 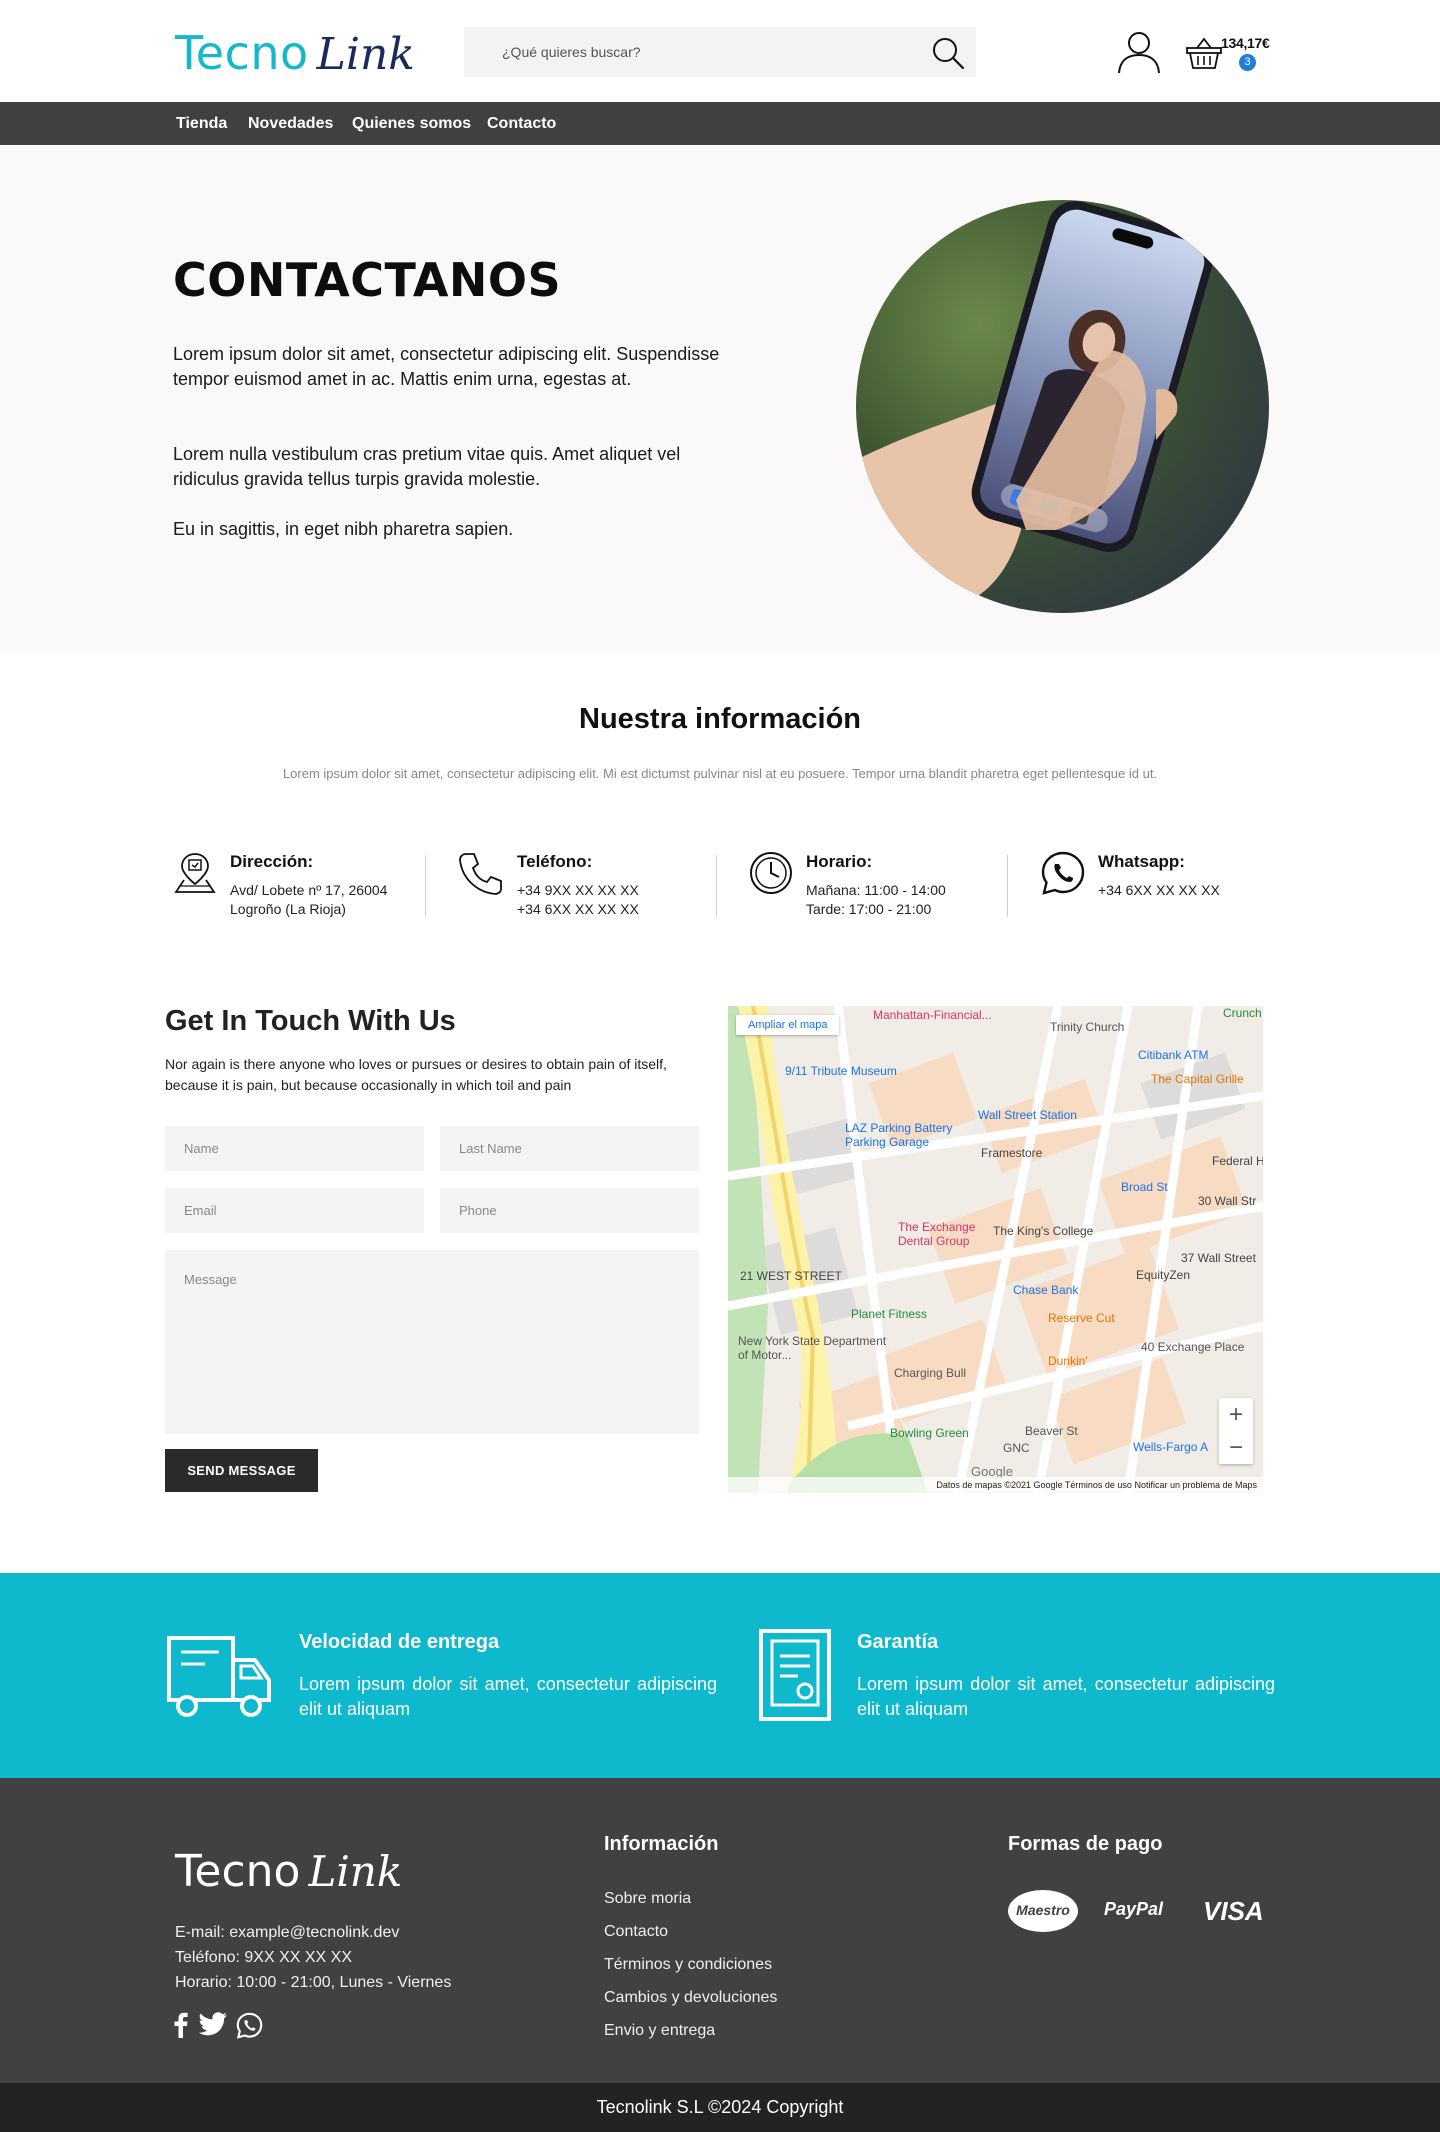 What do you see at coordinates (1236, 1414) in the screenshot?
I see `zoom-in-button: +` at bounding box center [1236, 1414].